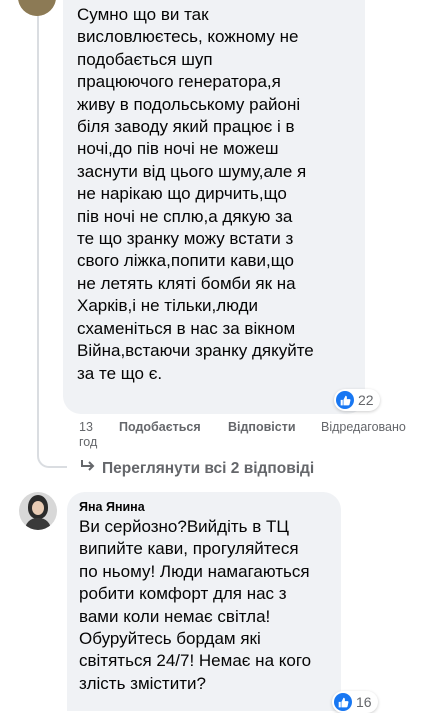 Image resolution: width=428 pixels, height=713 pixels. What do you see at coordinates (160, 427) in the screenshot?
I see `like-button: Подобається` at bounding box center [160, 427].